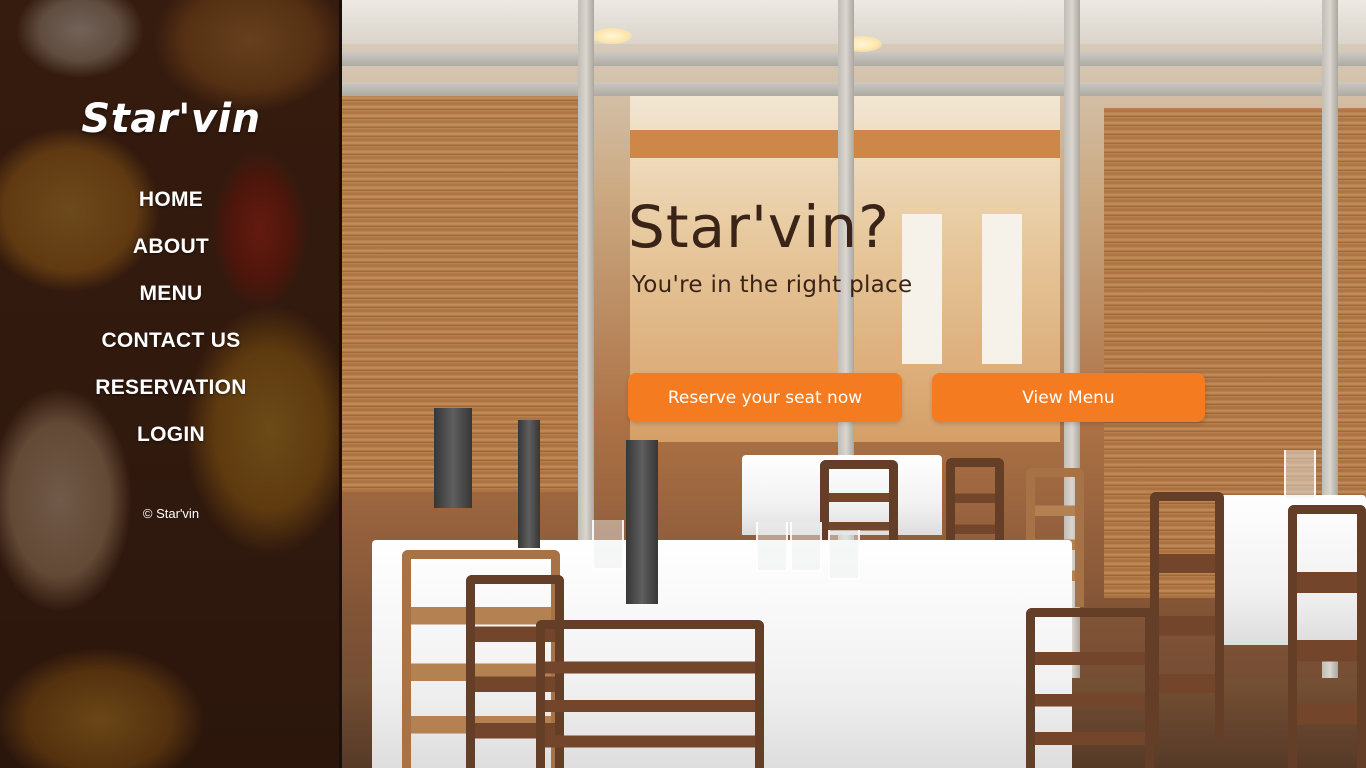 This screenshot has width=1366, height=768. Describe the element at coordinates (171, 246) in the screenshot. I see `nav-item-about: ABOUT` at that location.